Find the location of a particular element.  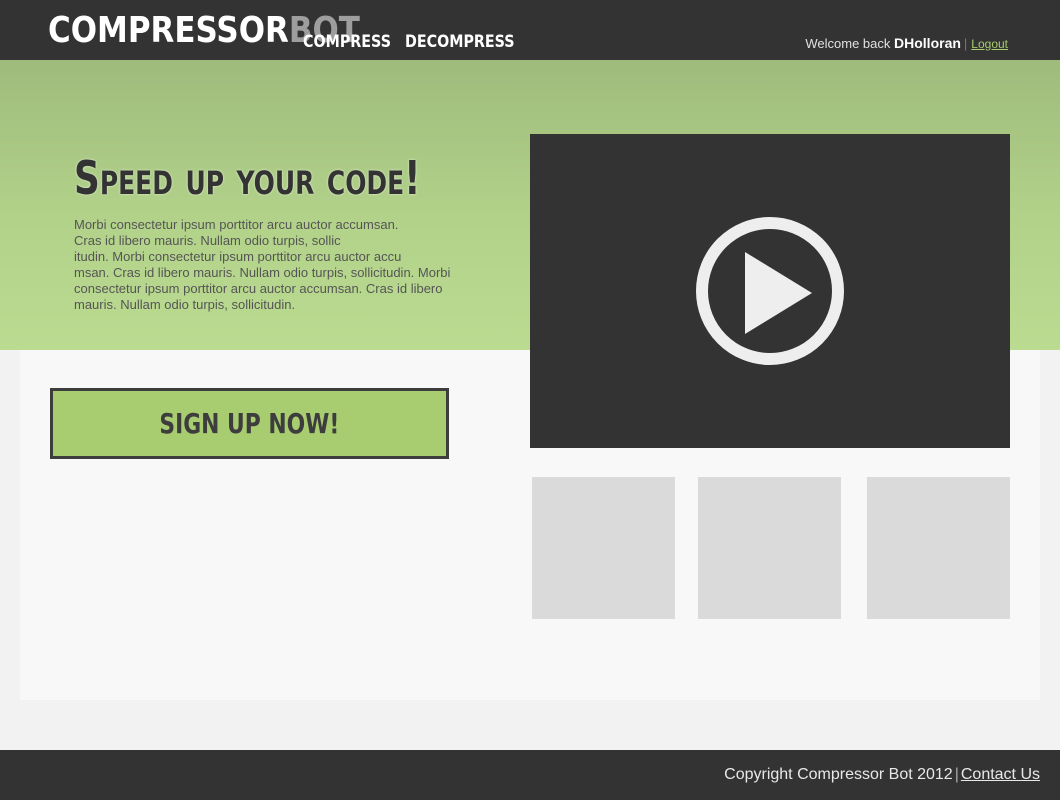

copyright-text: Copyright Compressor Bot 2012 is located at coordinates (838, 774).